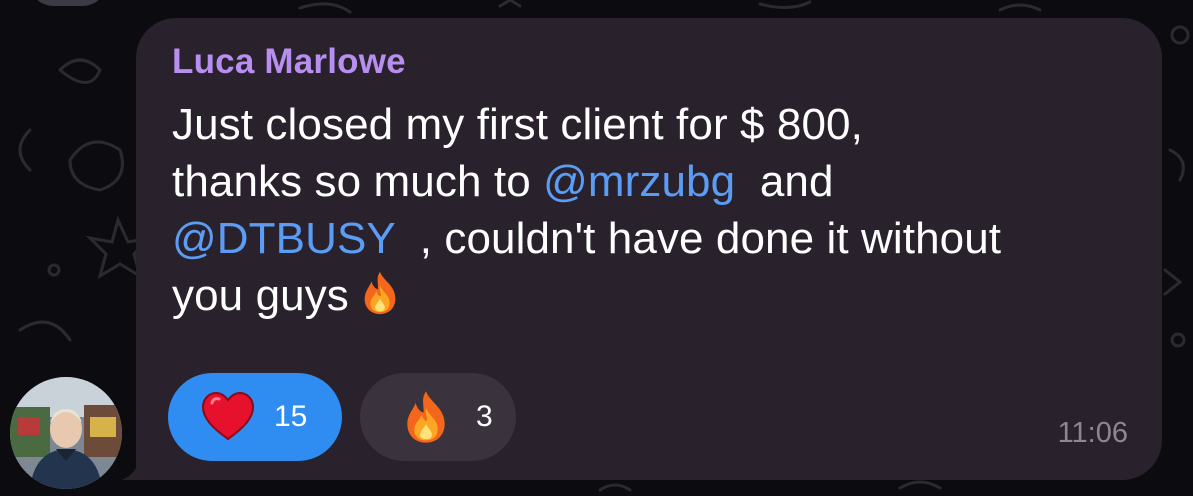 This screenshot has width=1193, height=496. I want to click on message-time: 11:06, so click(1092, 433).